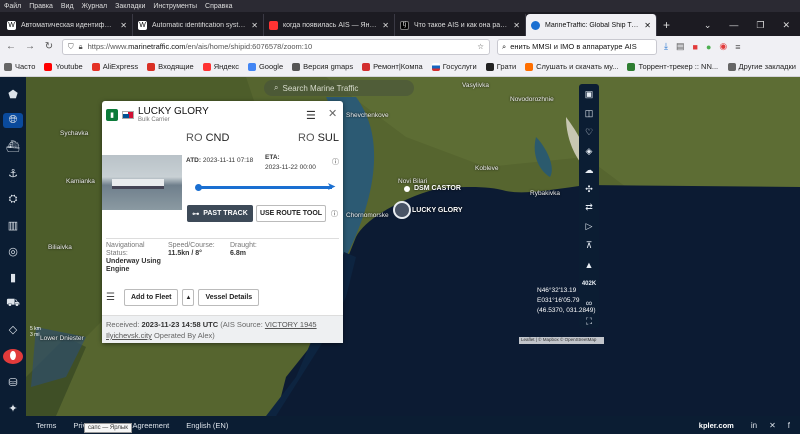  I want to click on menu-bookmarks: Закладки, so click(130, 6).